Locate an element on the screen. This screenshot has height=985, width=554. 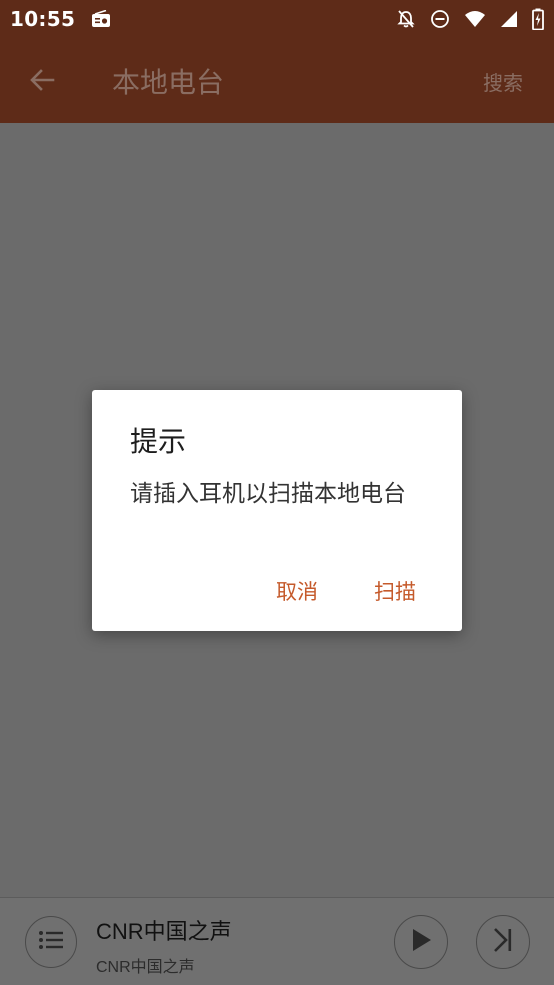
status-icons is located at coordinates (470, 19).